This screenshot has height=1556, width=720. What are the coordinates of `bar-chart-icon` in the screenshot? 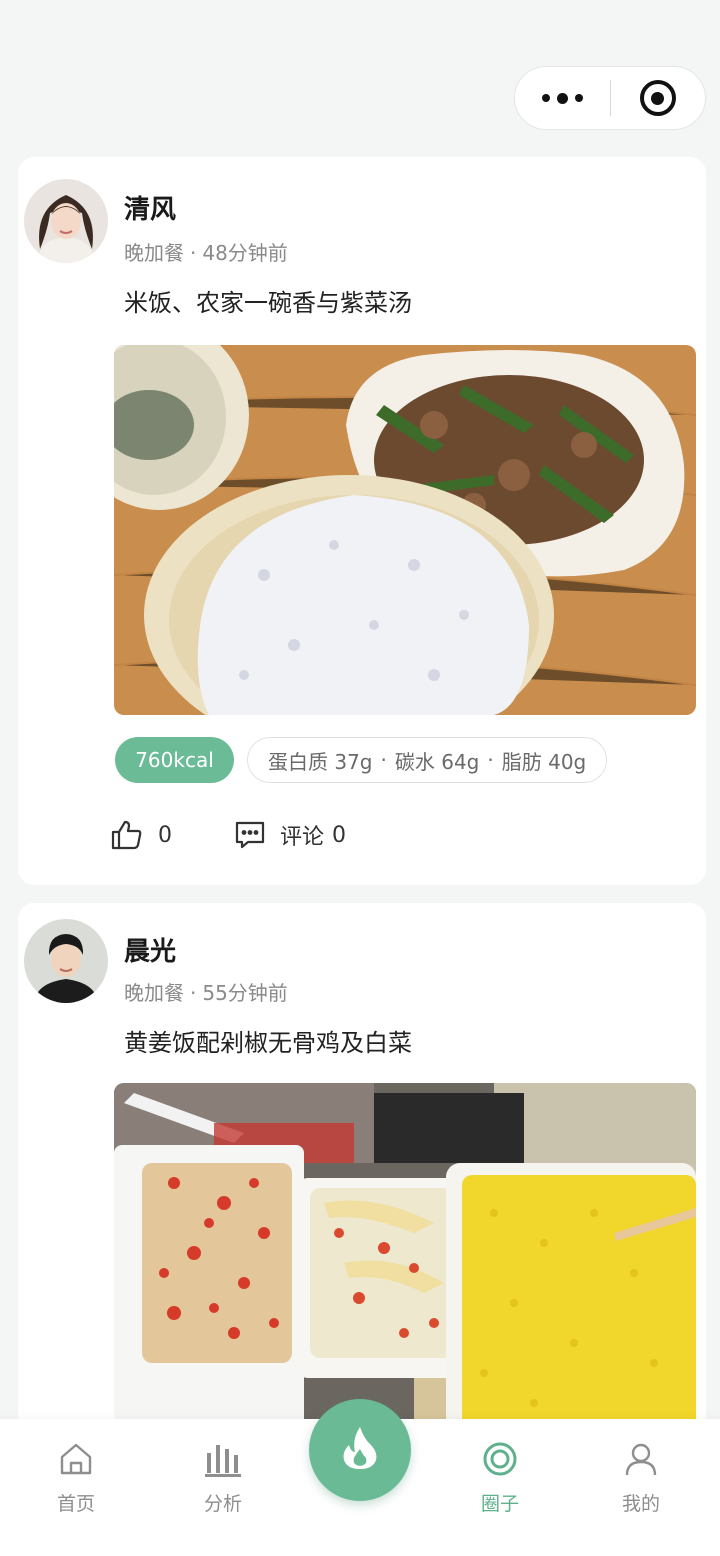 It's located at (223, 1459).